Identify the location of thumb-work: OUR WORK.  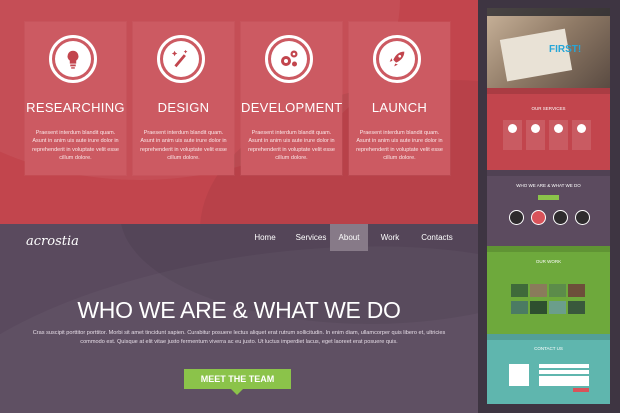
(548, 290).